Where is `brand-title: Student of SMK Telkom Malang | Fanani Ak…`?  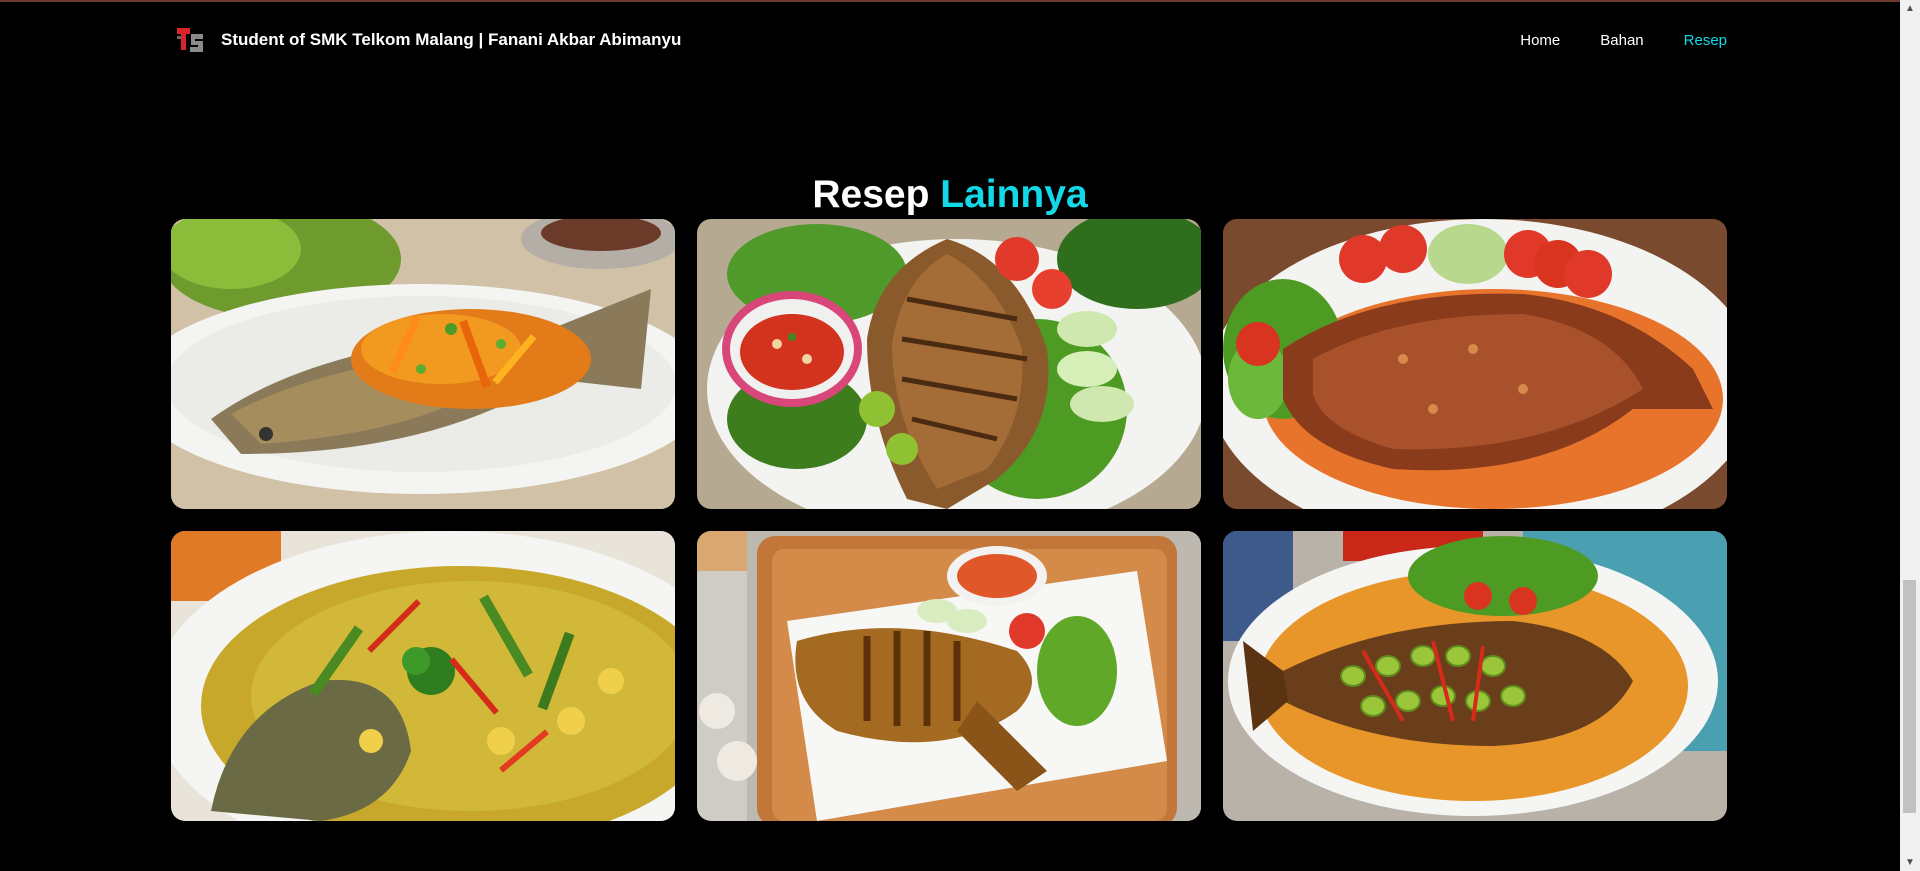 brand-title: Student of SMK Telkom Malang | Fanani Ak… is located at coordinates (451, 39).